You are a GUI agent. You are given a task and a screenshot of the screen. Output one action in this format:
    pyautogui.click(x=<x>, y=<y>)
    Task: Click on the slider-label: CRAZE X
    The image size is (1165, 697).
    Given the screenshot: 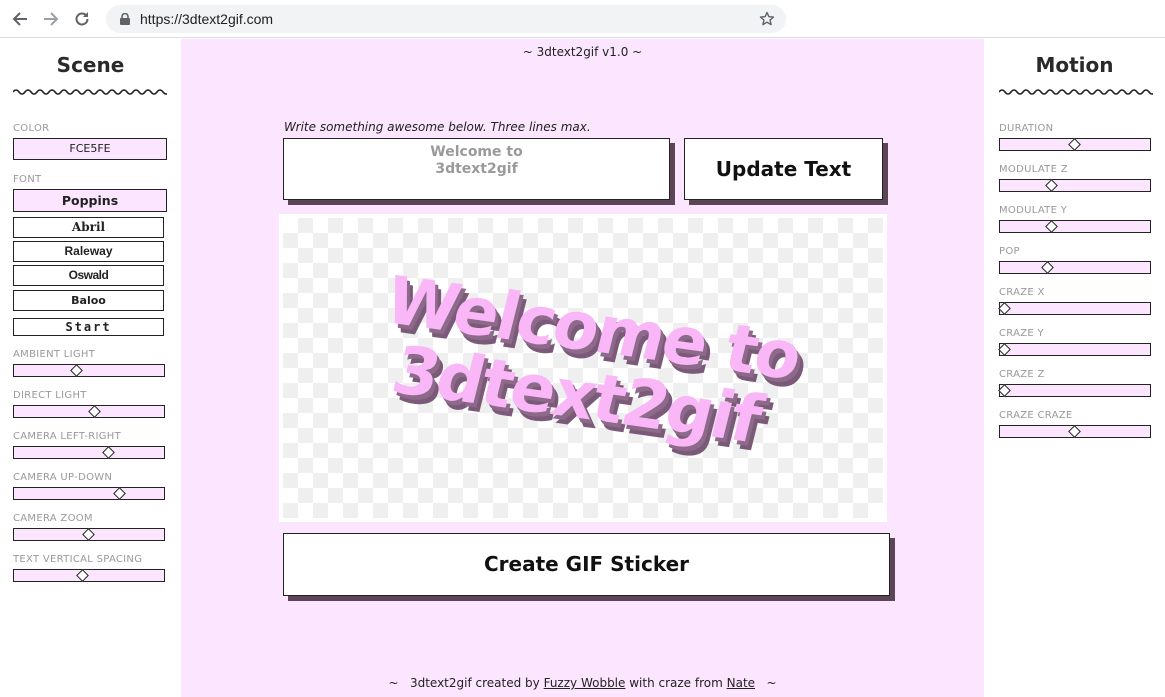 What is the action you would take?
    pyautogui.click(x=1022, y=292)
    